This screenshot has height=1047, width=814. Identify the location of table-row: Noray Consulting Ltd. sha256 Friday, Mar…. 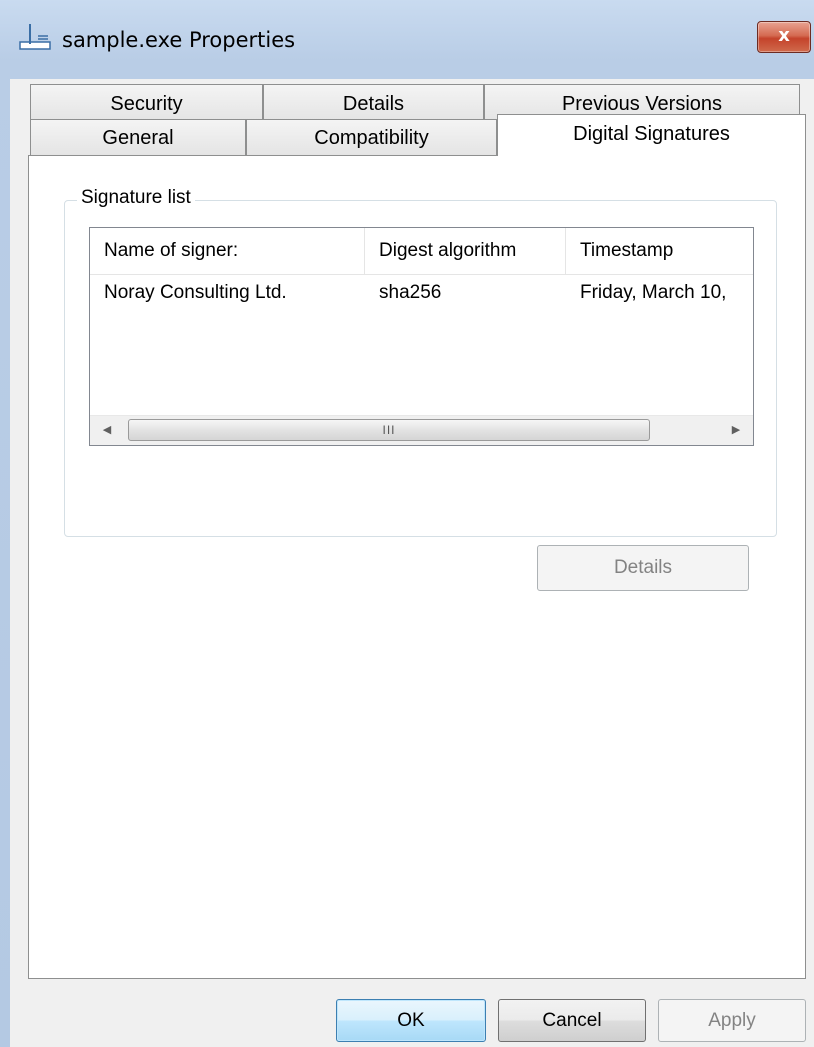
(421, 293).